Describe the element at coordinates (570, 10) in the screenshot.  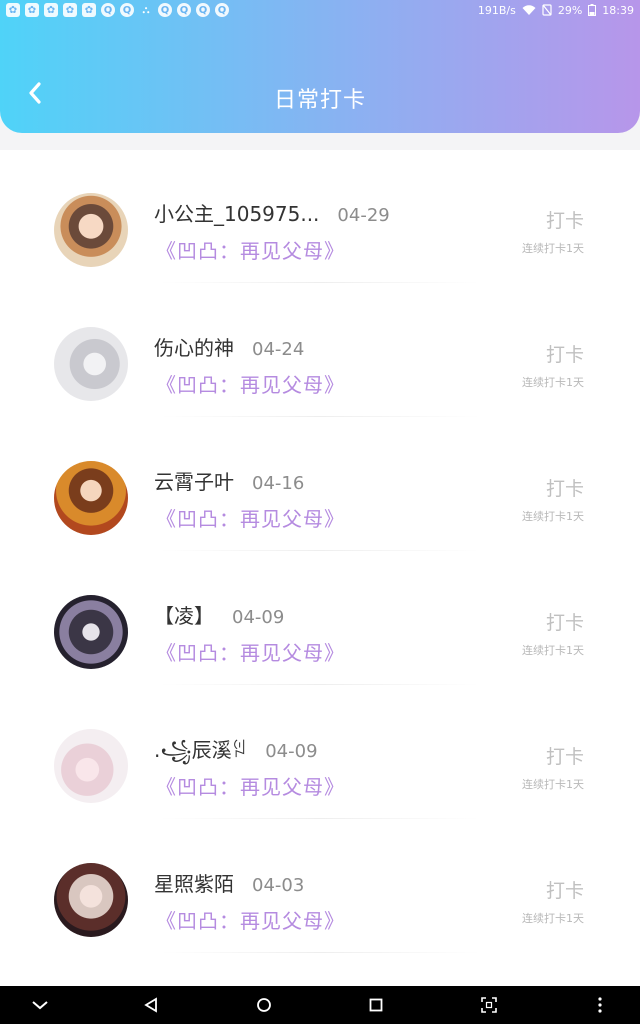
I see `battery-percent: 29%` at that location.